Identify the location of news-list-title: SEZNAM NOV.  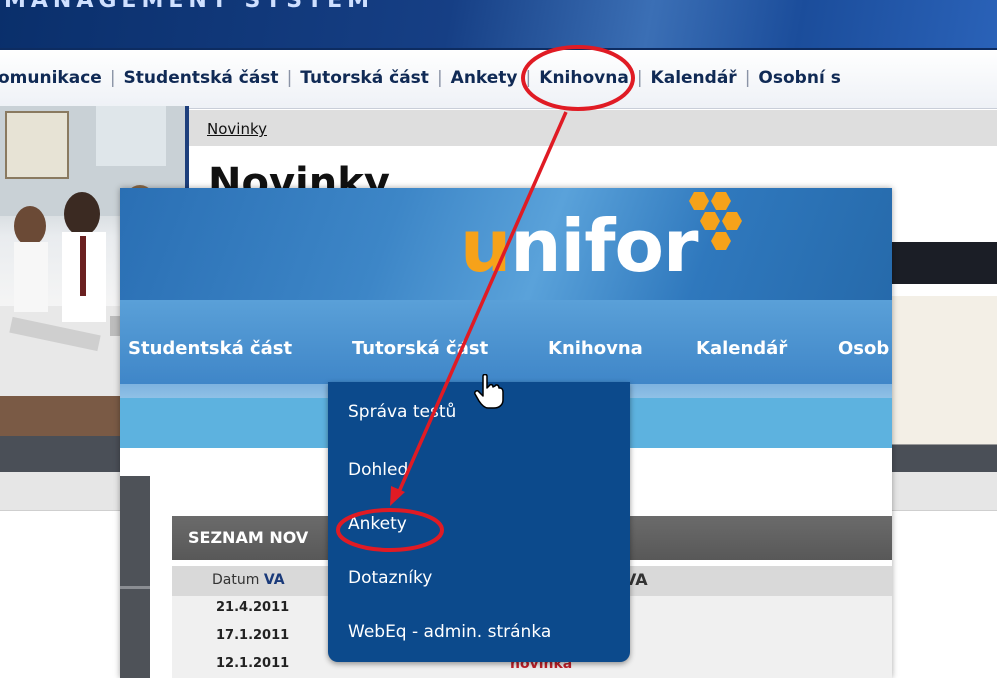
(248, 537).